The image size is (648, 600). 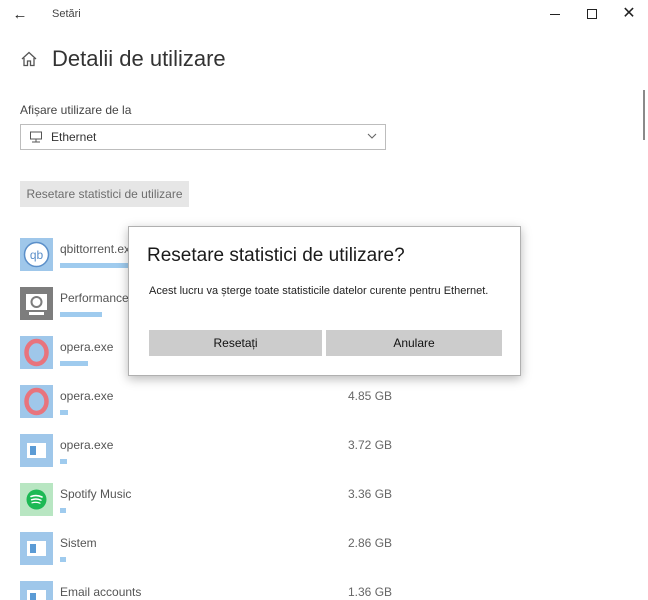 I want to click on home-icon, so click(x=29, y=59).